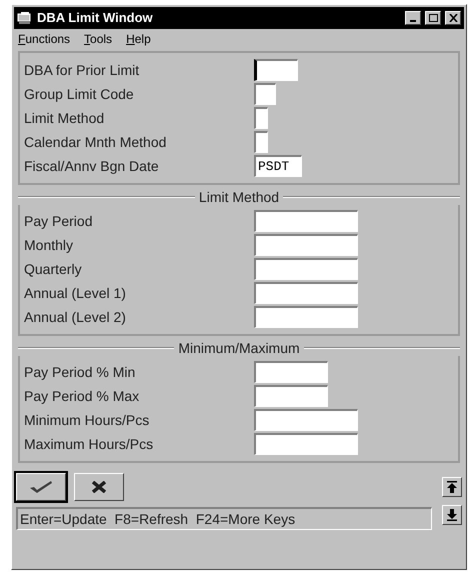 The height and width of the screenshot is (573, 471). Describe the element at coordinates (278, 166) in the screenshot. I see `input-field: PSDT` at that location.